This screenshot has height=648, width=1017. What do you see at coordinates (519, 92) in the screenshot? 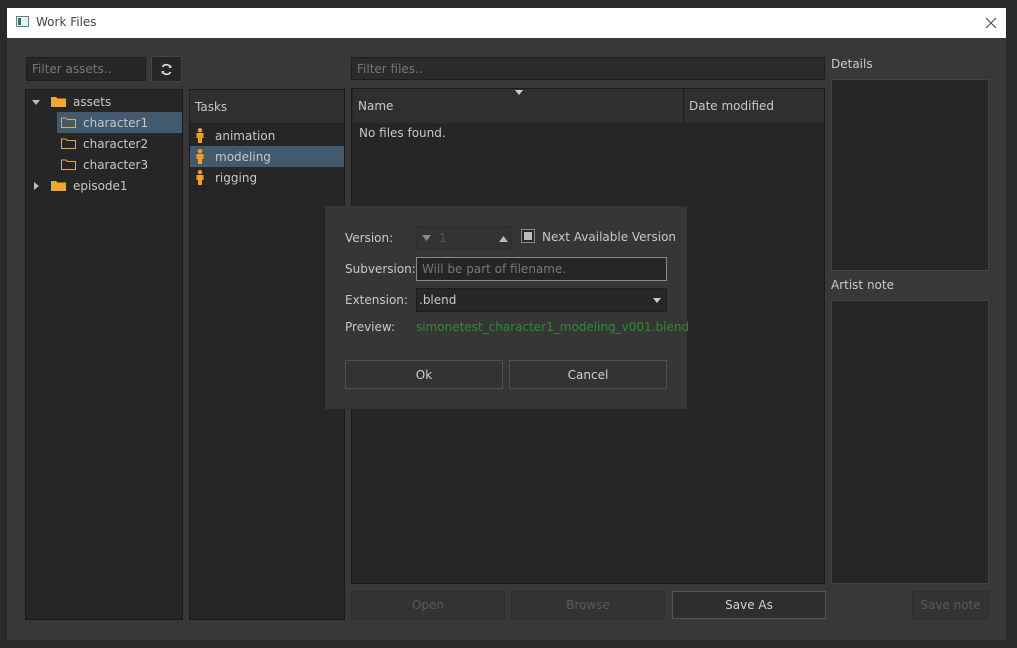
I see `sort-arrow-icon` at bounding box center [519, 92].